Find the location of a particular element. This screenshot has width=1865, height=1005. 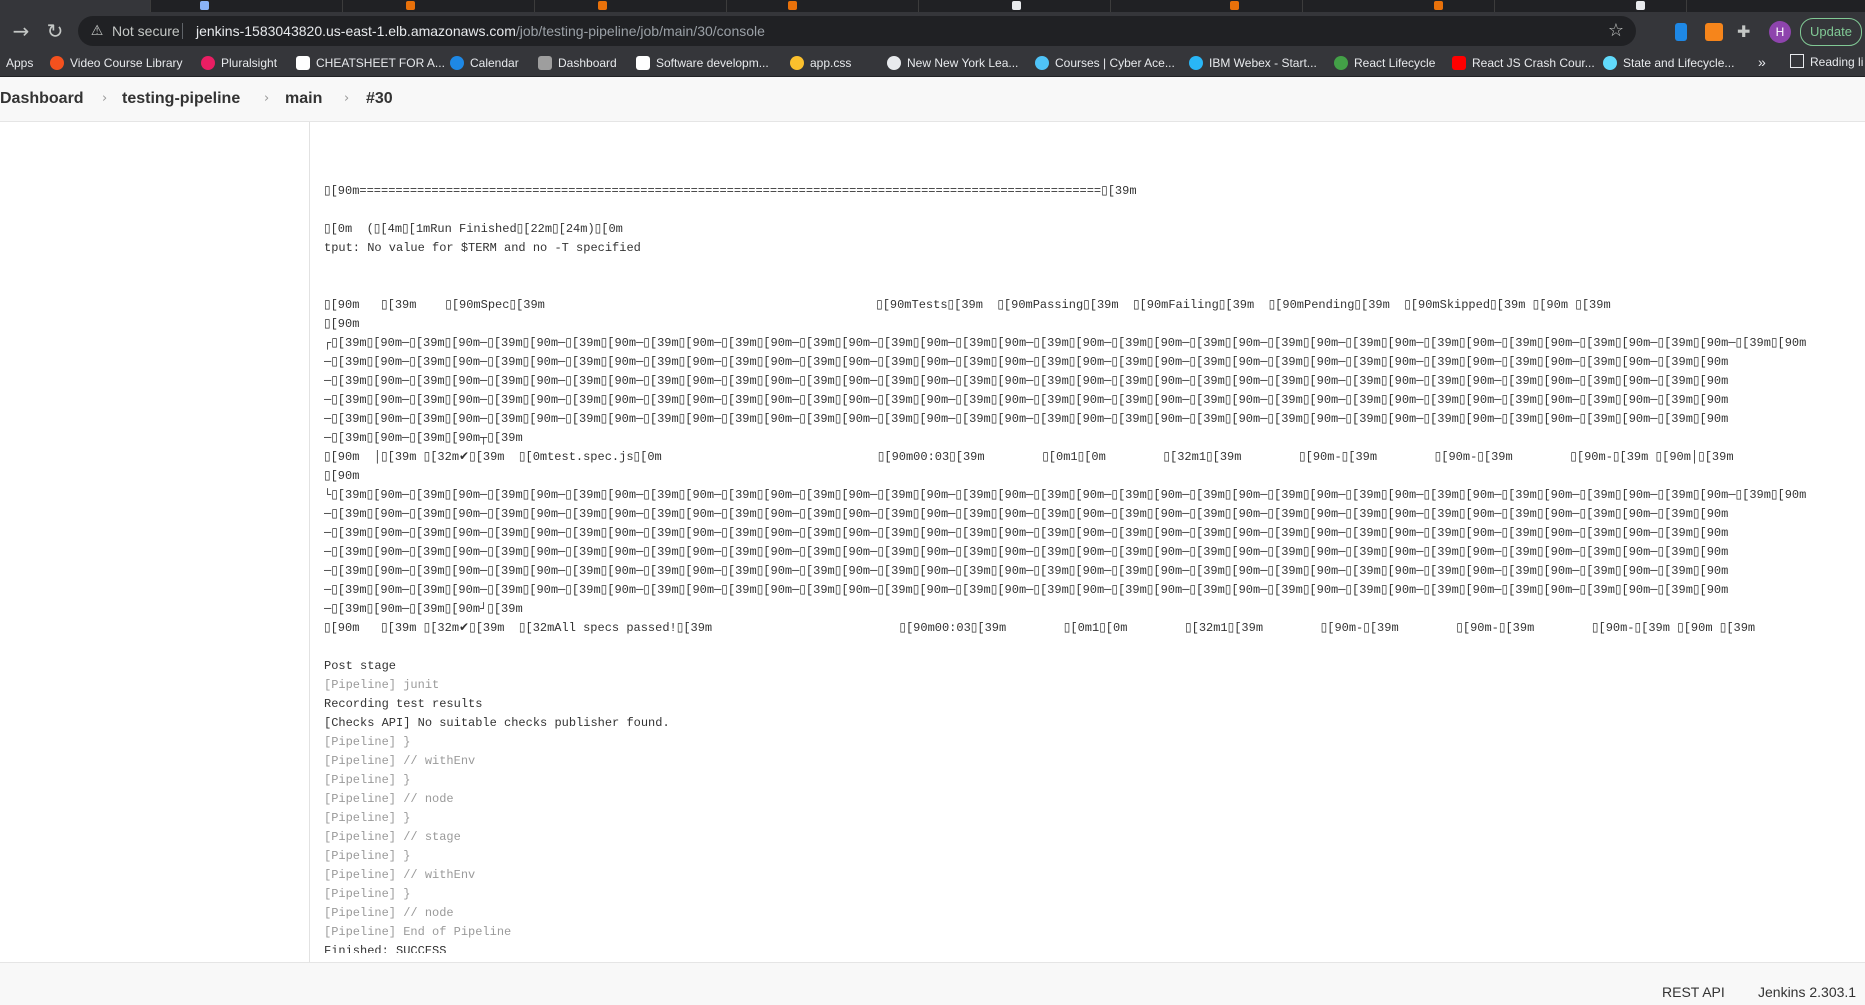

bookmark-item: React Lifecycle is located at coordinates (1384, 63).